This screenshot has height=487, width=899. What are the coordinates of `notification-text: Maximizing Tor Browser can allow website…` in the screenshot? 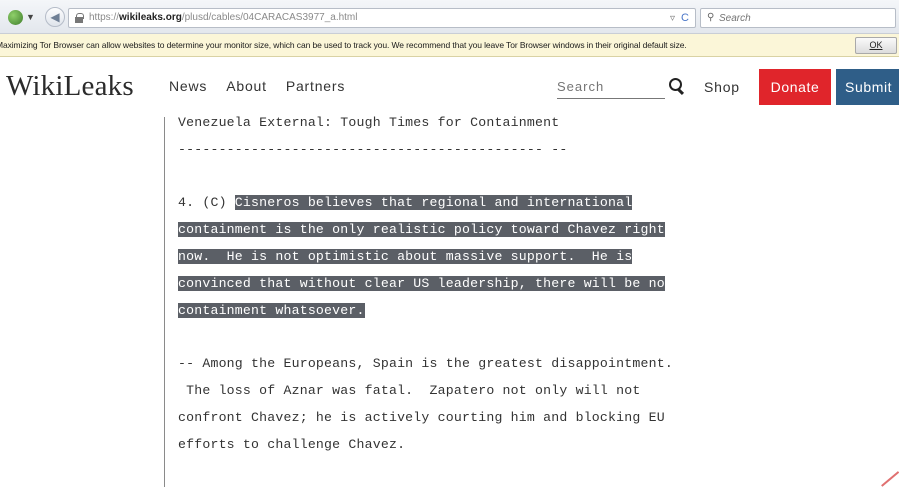 It's located at (343, 45).